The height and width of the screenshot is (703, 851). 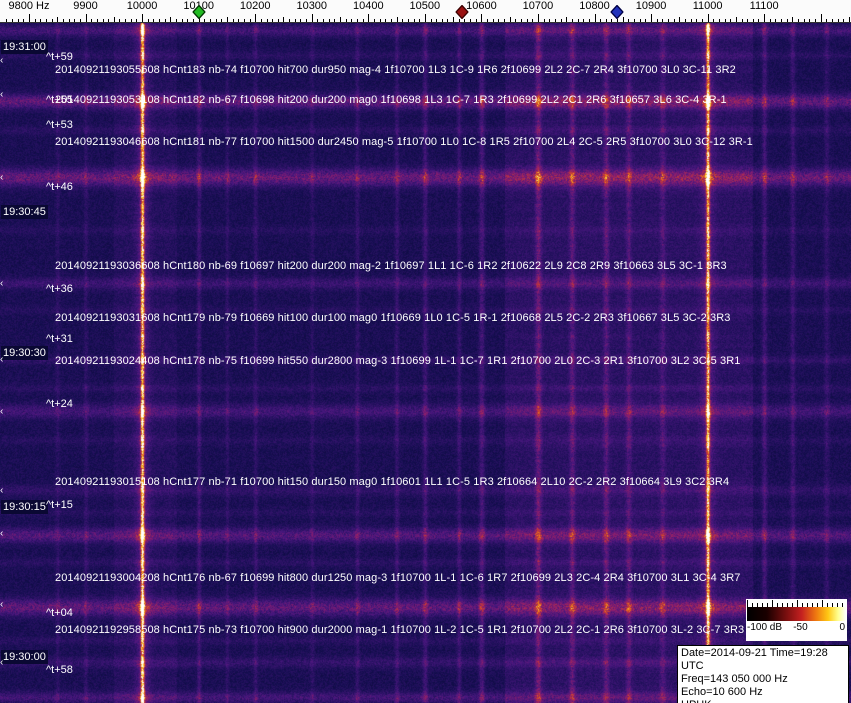 I want to click on freq-tick-label: 9900, so click(x=85, y=6).